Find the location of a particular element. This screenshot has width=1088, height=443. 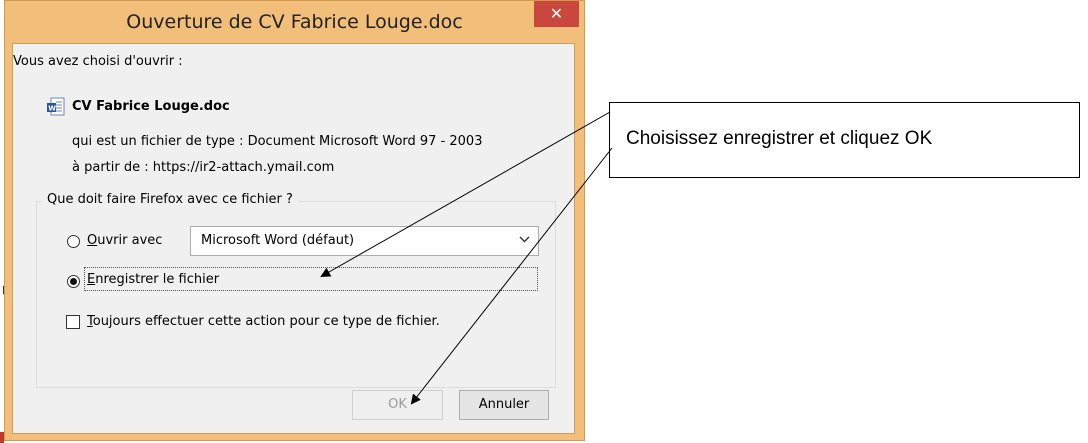

arrow-to-ok is located at coordinates (511, 276).